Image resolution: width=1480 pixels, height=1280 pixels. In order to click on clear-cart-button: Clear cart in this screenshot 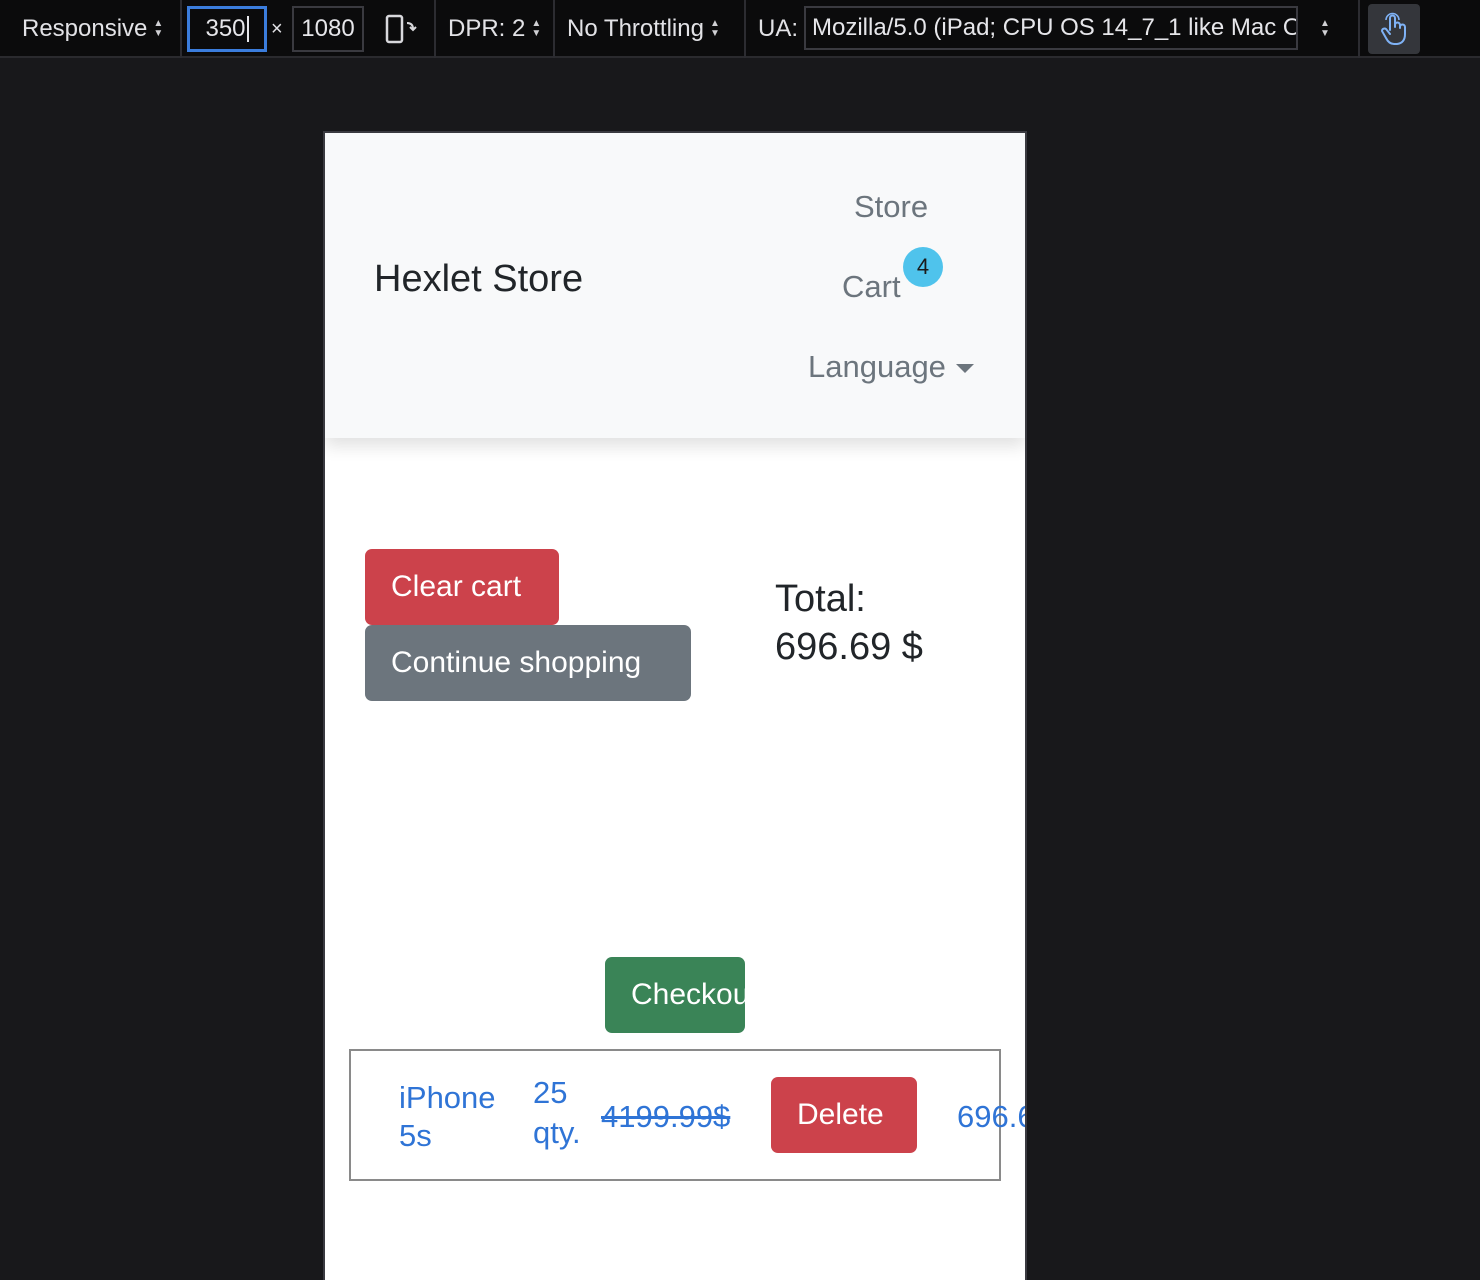, I will do `click(462, 587)`.